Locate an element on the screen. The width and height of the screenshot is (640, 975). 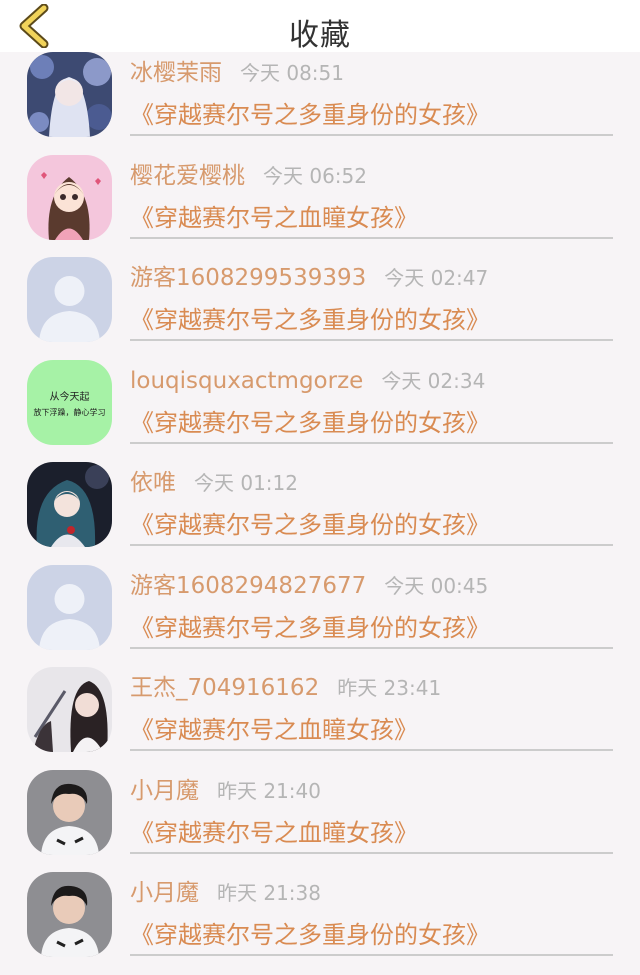
avatar: 从今天起 放下浮躁，静心学习 is located at coordinates (69, 402).